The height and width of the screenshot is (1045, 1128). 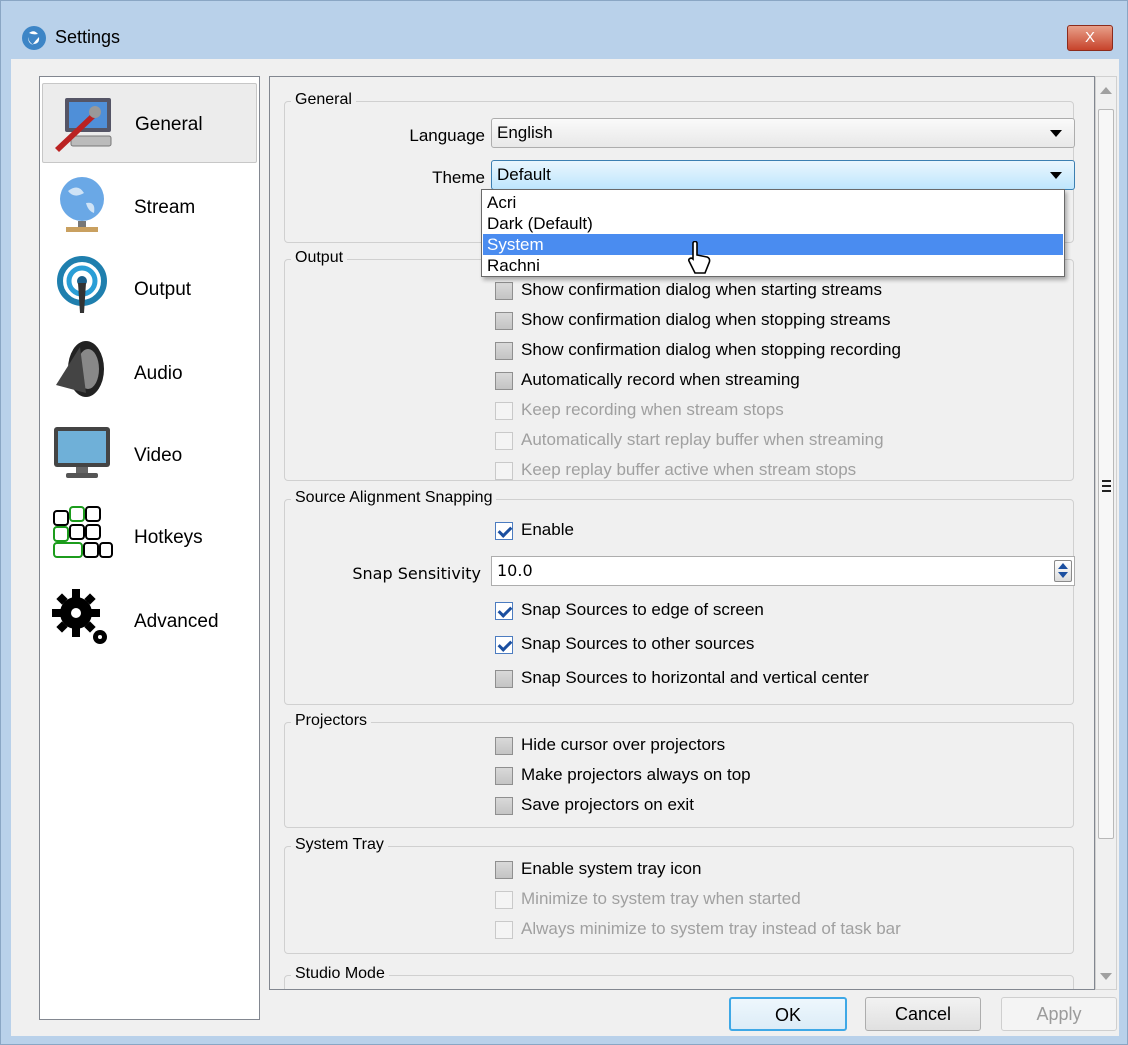 What do you see at coordinates (525, 132) in the screenshot?
I see `language-value: English` at bounding box center [525, 132].